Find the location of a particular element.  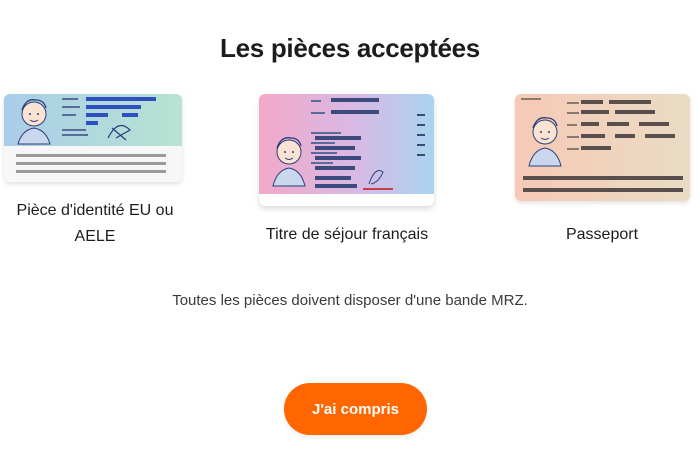

residence-permit-icon is located at coordinates (346, 150).